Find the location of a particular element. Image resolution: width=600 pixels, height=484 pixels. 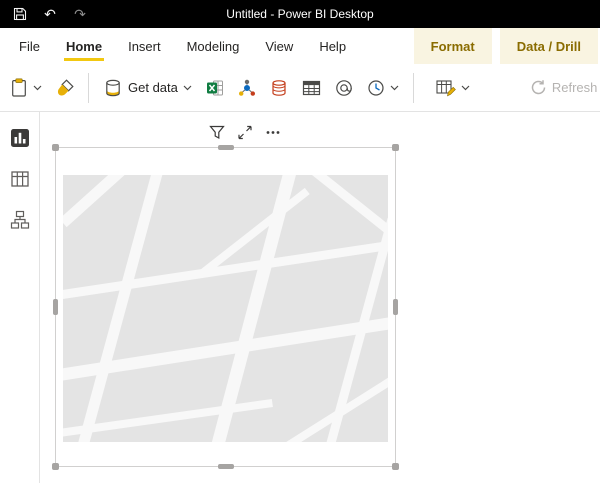

sql-server-button is located at coordinates (279, 88).